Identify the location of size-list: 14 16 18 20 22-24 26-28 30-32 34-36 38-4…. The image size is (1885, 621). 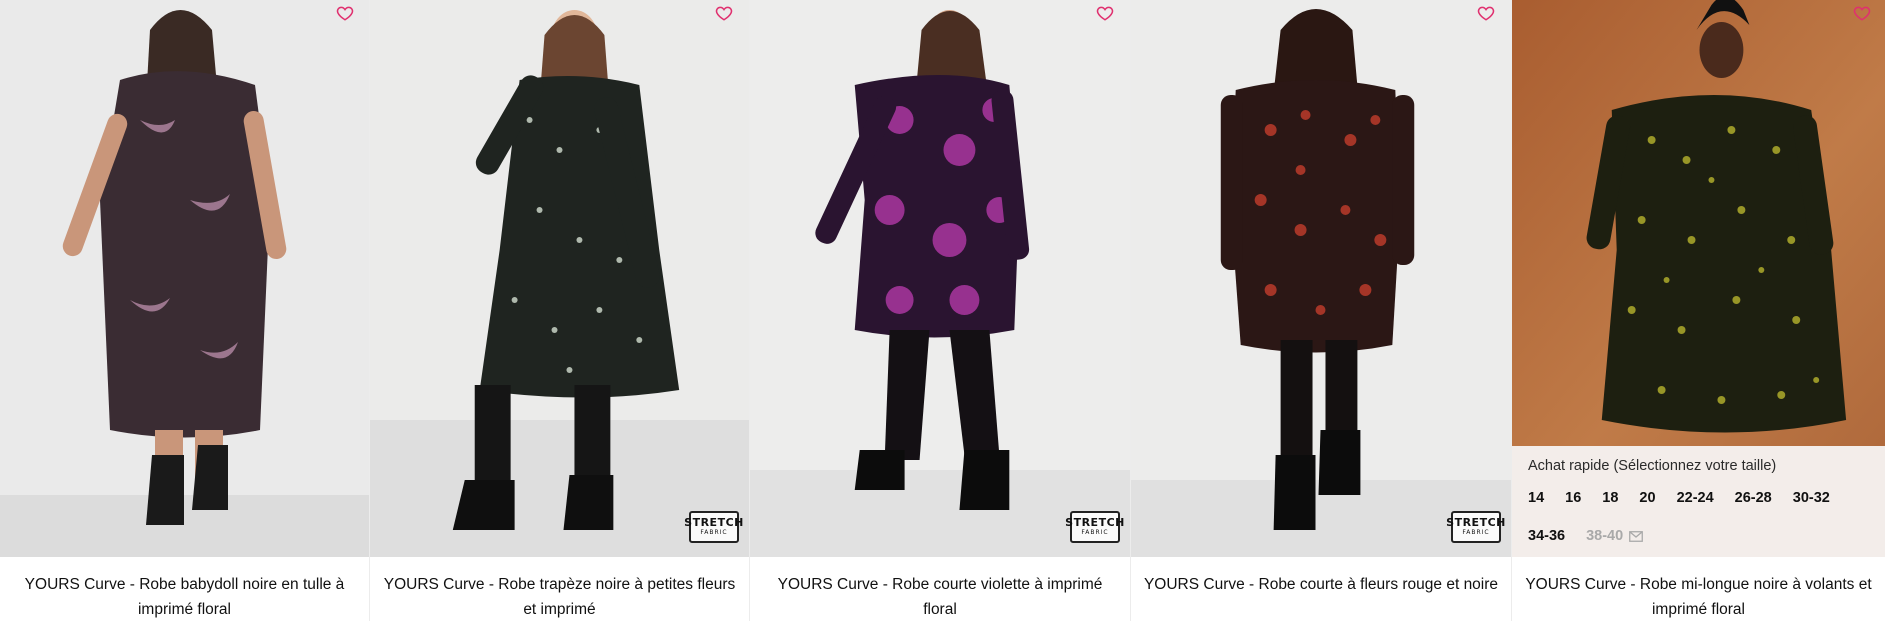
(1698, 517).